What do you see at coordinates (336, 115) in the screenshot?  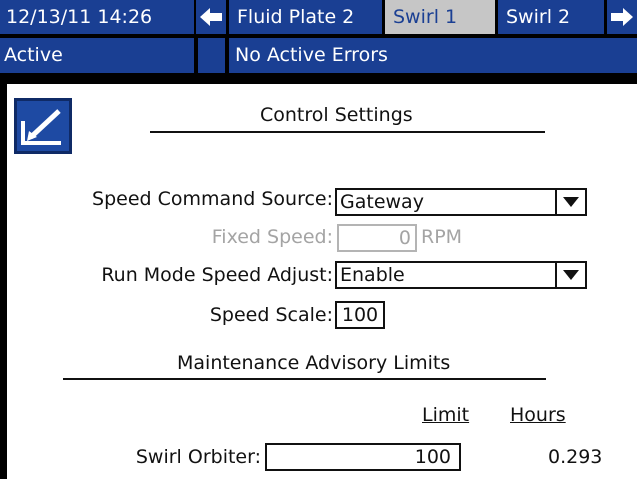 I see `control-settings-title: Control Settings` at bounding box center [336, 115].